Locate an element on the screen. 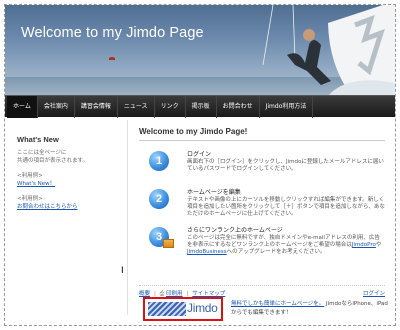 The width and height of the screenshot is (400, 330). jimdopro-link: JimdoPro is located at coordinates (364, 245).